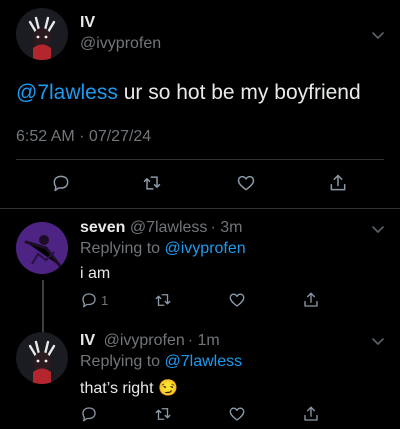  I want to click on tweet-timestamp: 6:52 AM · 07/27/24, so click(83, 137).